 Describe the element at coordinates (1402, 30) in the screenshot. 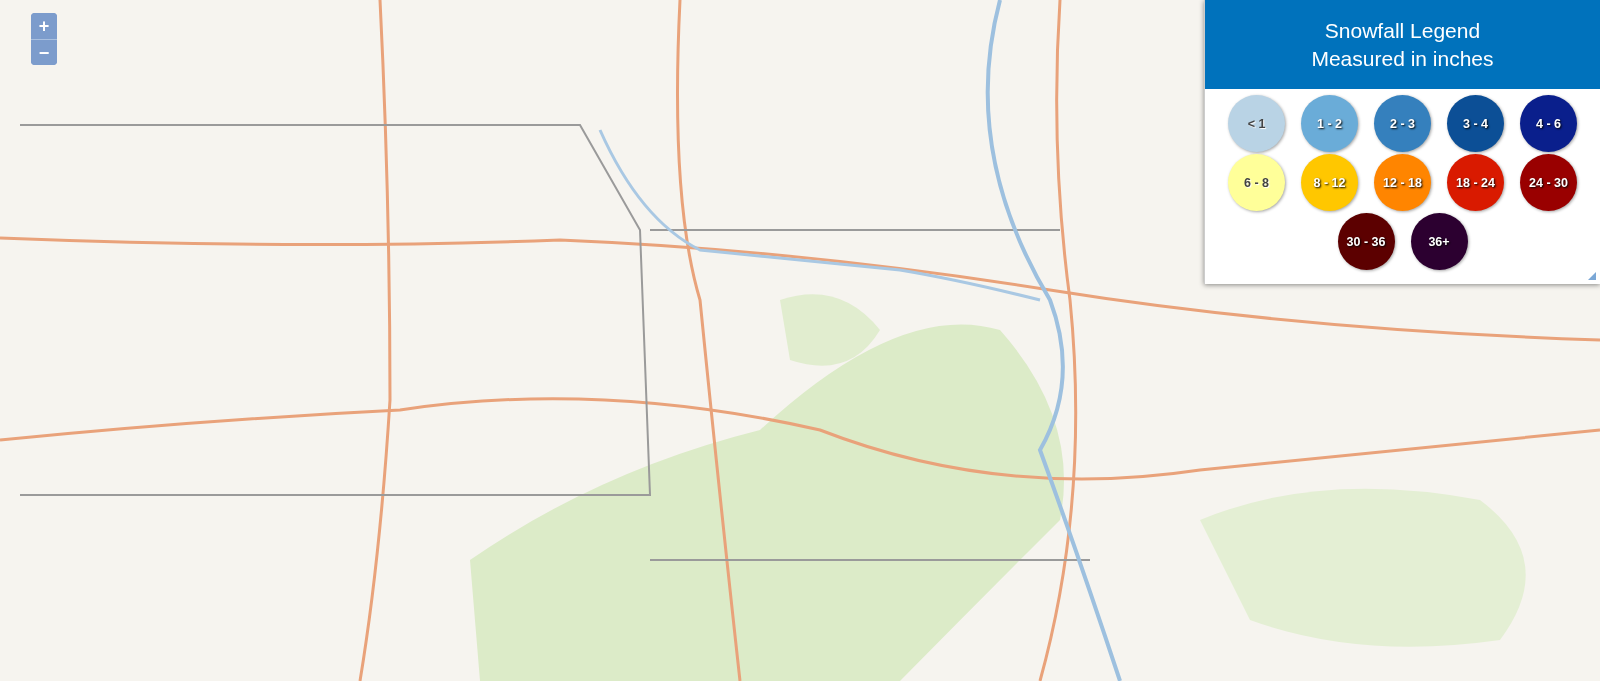

I see `legend-title: Snowfall Legend` at that location.